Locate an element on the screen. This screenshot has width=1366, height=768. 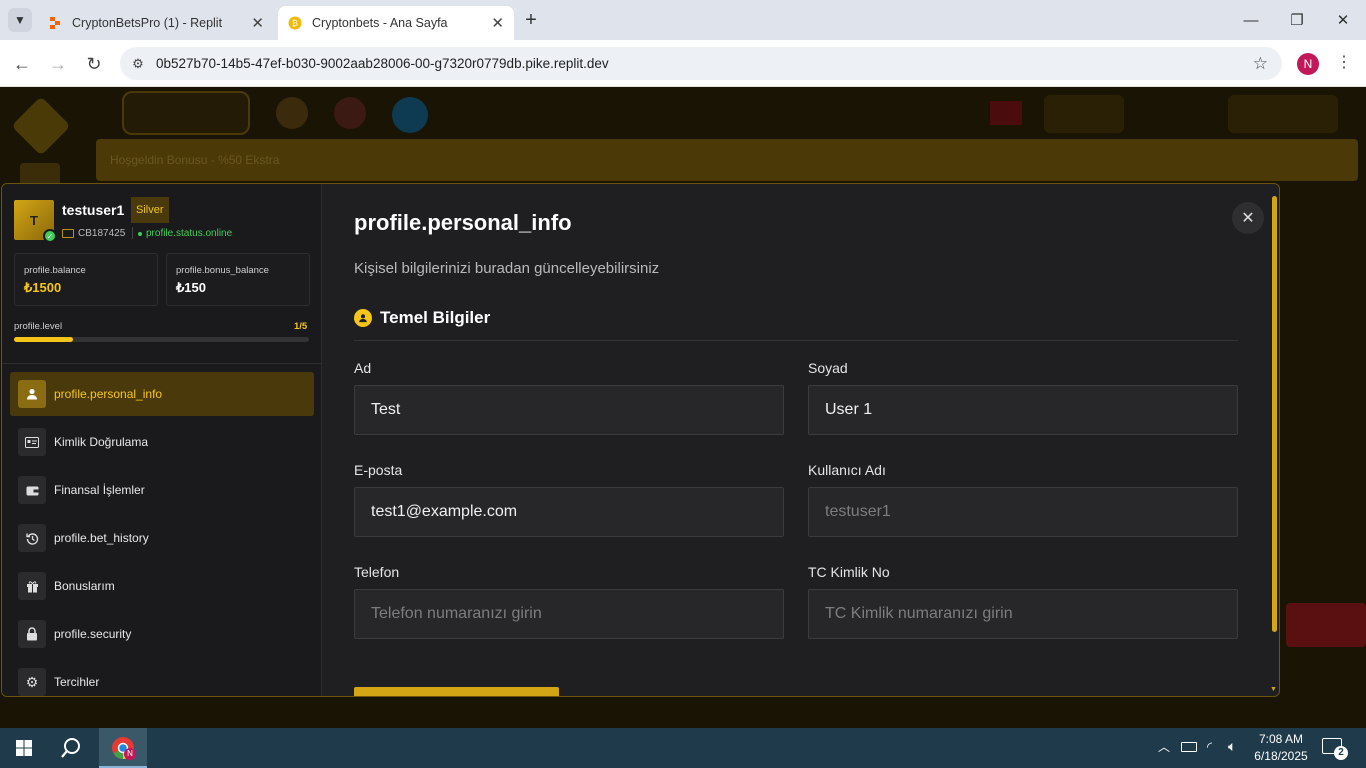
divider is located at coordinates (132, 233).